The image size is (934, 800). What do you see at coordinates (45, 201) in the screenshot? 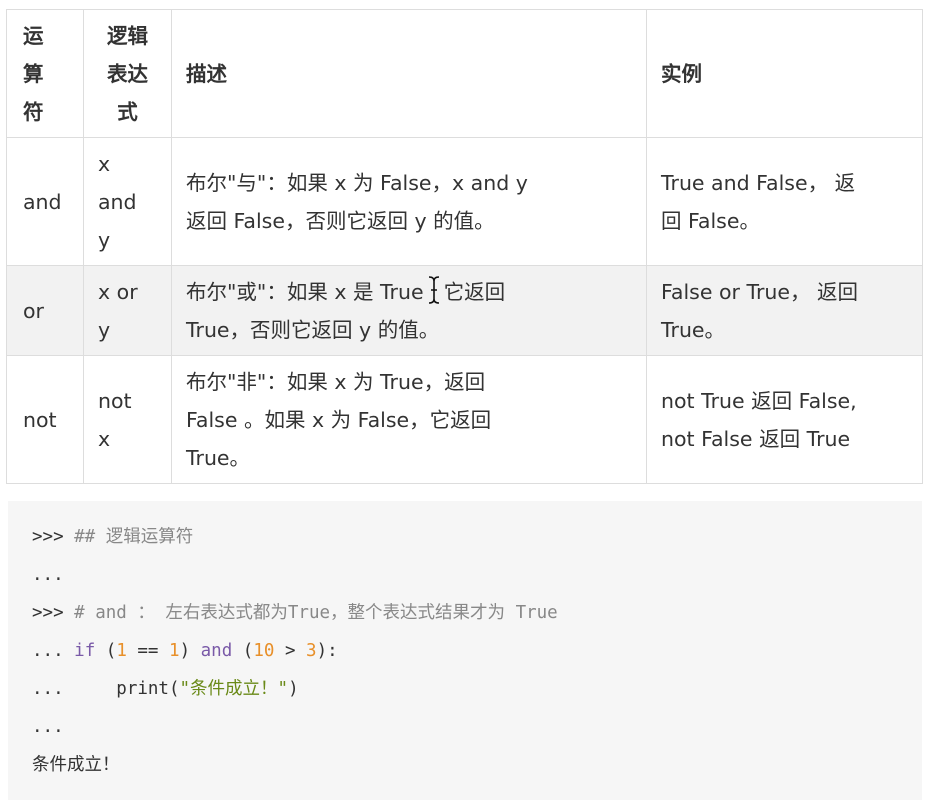
I see `cell-operator: and` at bounding box center [45, 201].